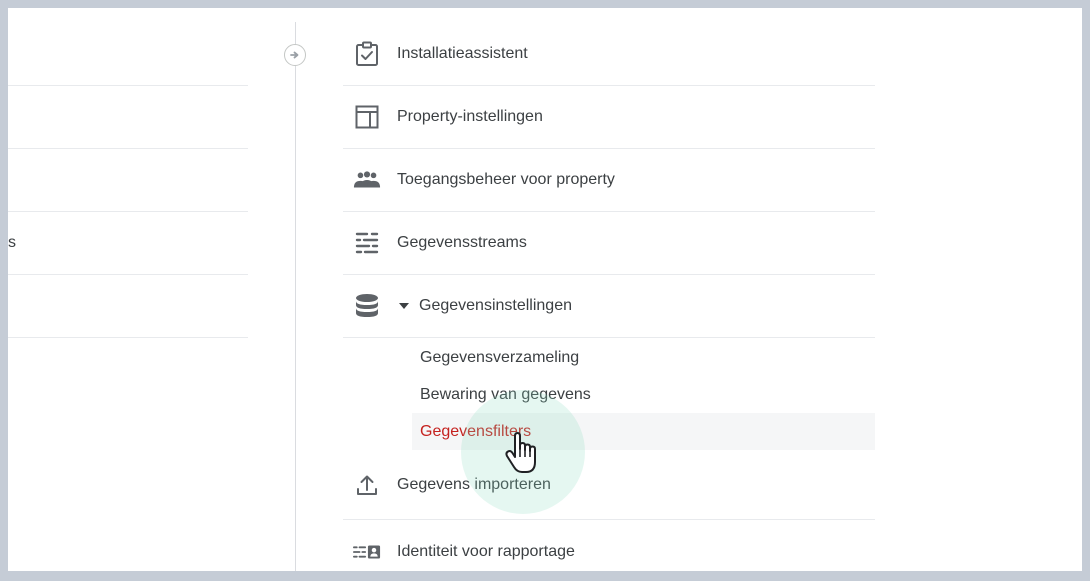 The width and height of the screenshot is (1090, 581). What do you see at coordinates (474, 484) in the screenshot?
I see `menu-item-label: Gegevens importeren` at bounding box center [474, 484].